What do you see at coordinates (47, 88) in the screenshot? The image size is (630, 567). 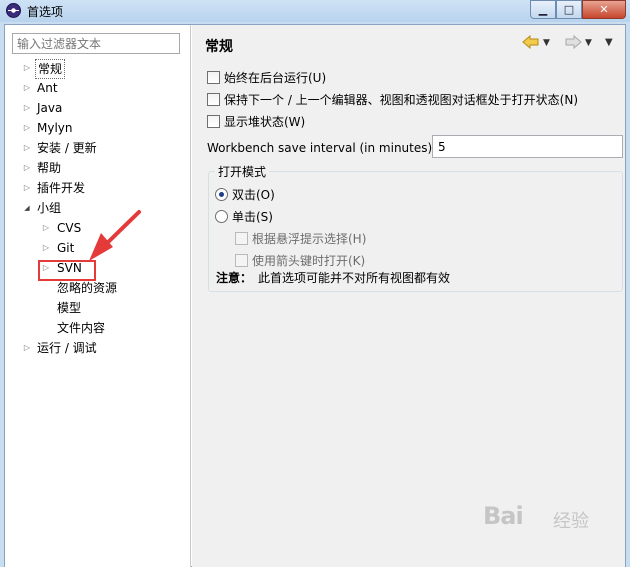 I see `tree-item-label: Ant` at bounding box center [47, 88].